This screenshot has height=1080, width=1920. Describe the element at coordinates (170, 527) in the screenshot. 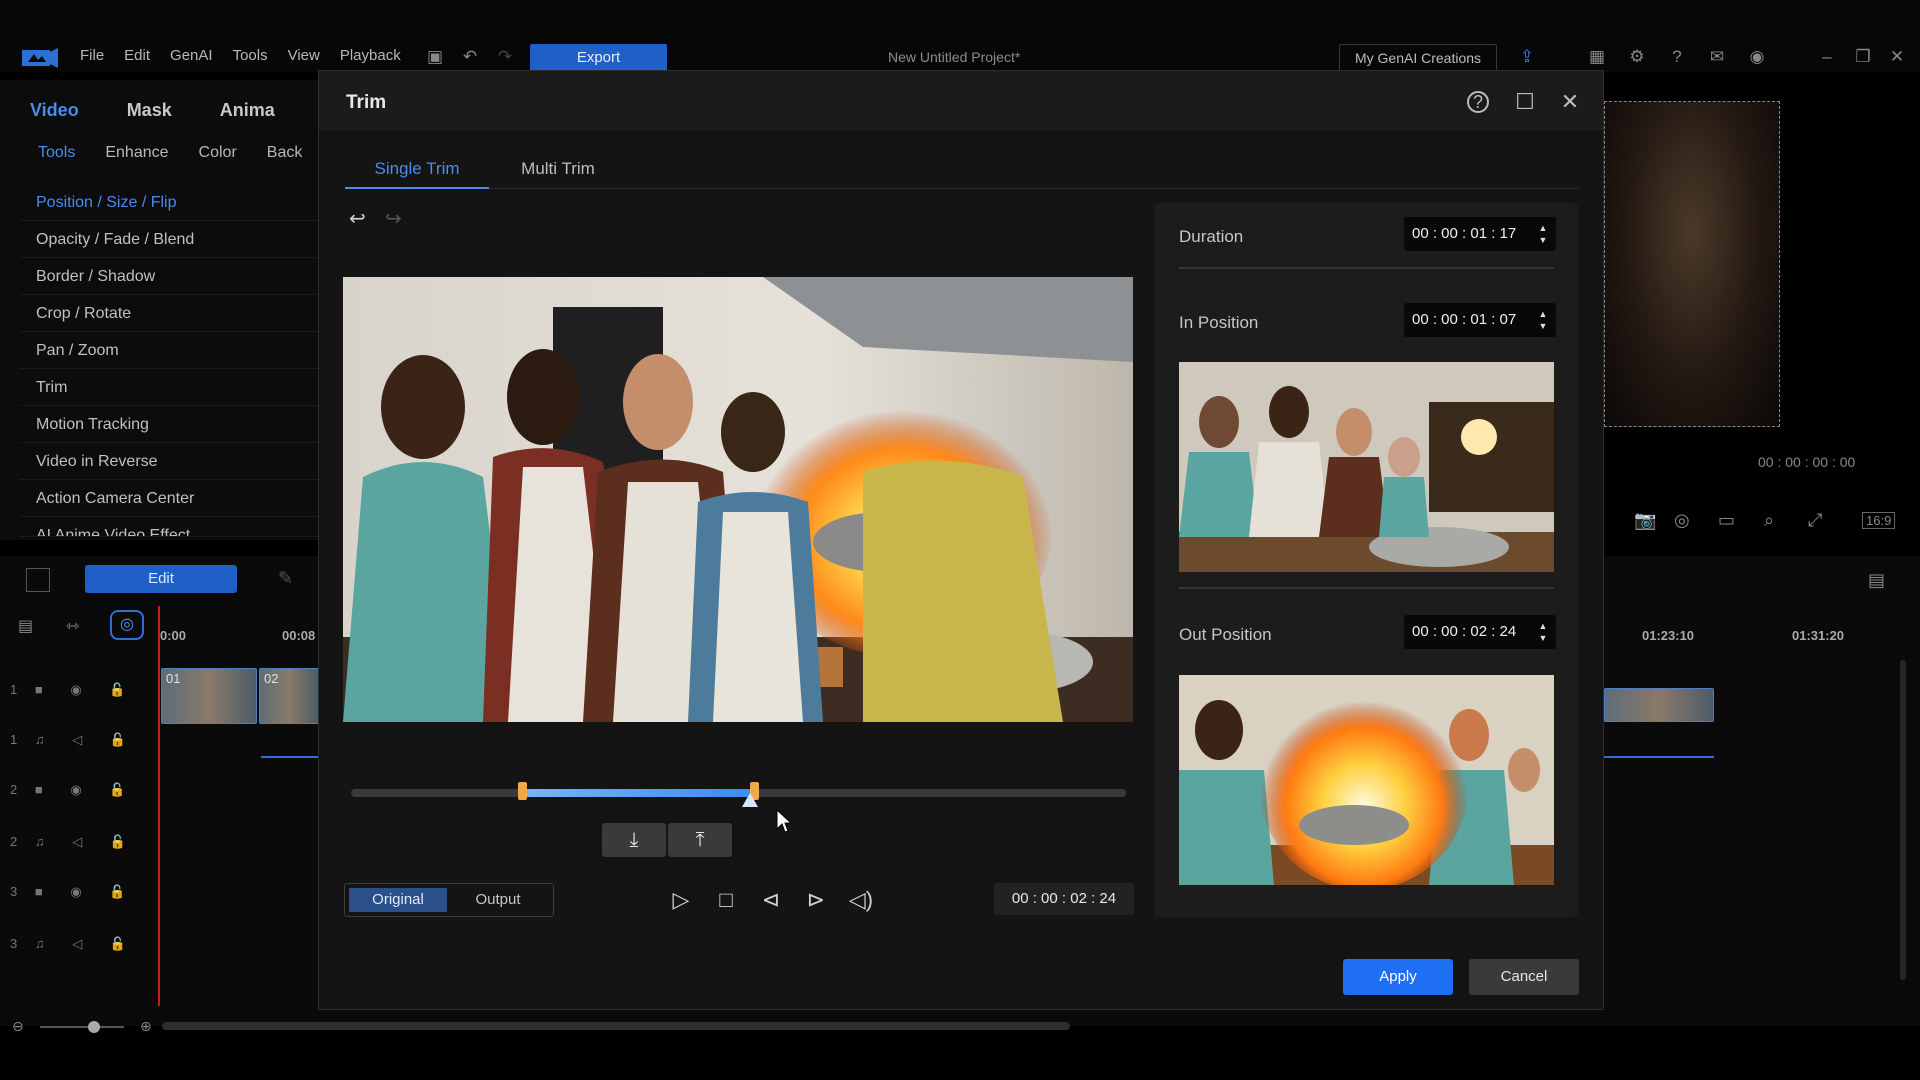

I see `tool-ai-anime-video-effect: AI Anime Video Effect` at that location.